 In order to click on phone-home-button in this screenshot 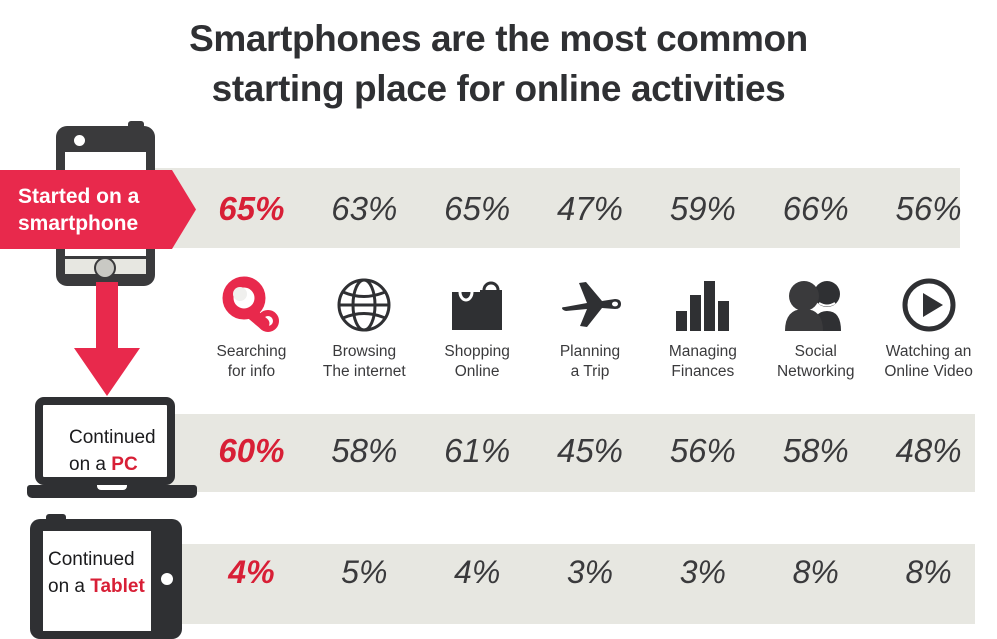, I will do `click(105, 268)`.